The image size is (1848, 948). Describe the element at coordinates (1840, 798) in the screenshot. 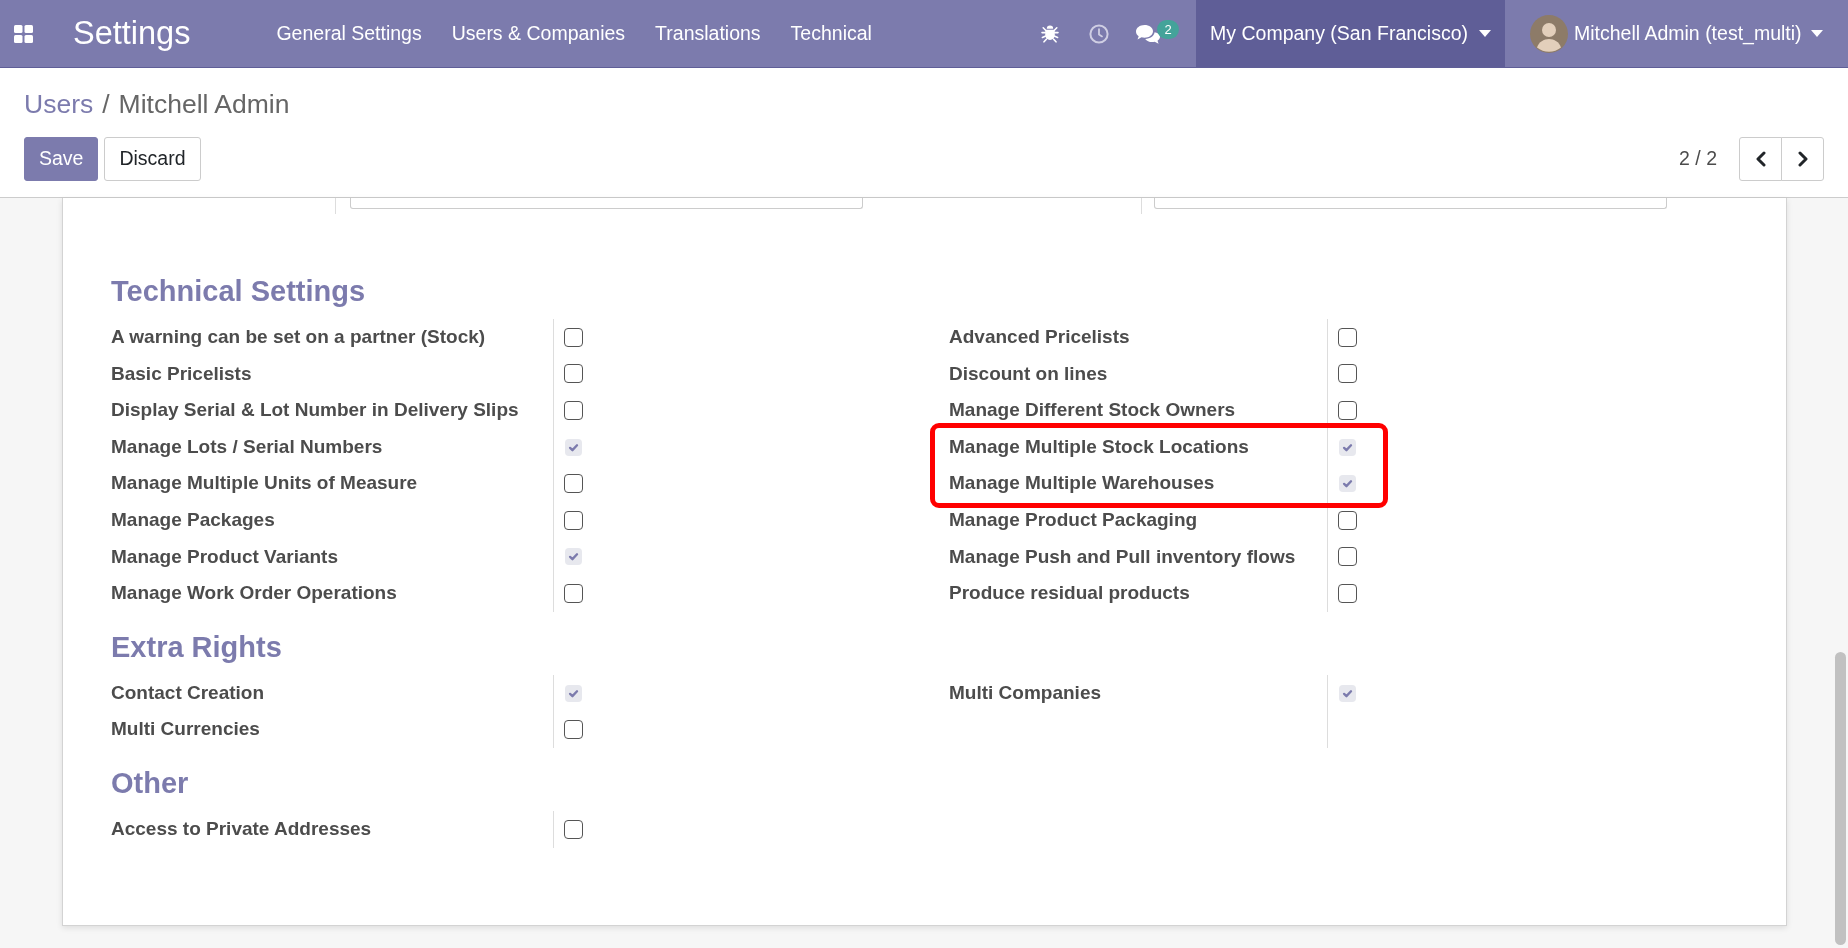

I see `scrollbar-thumb` at that location.